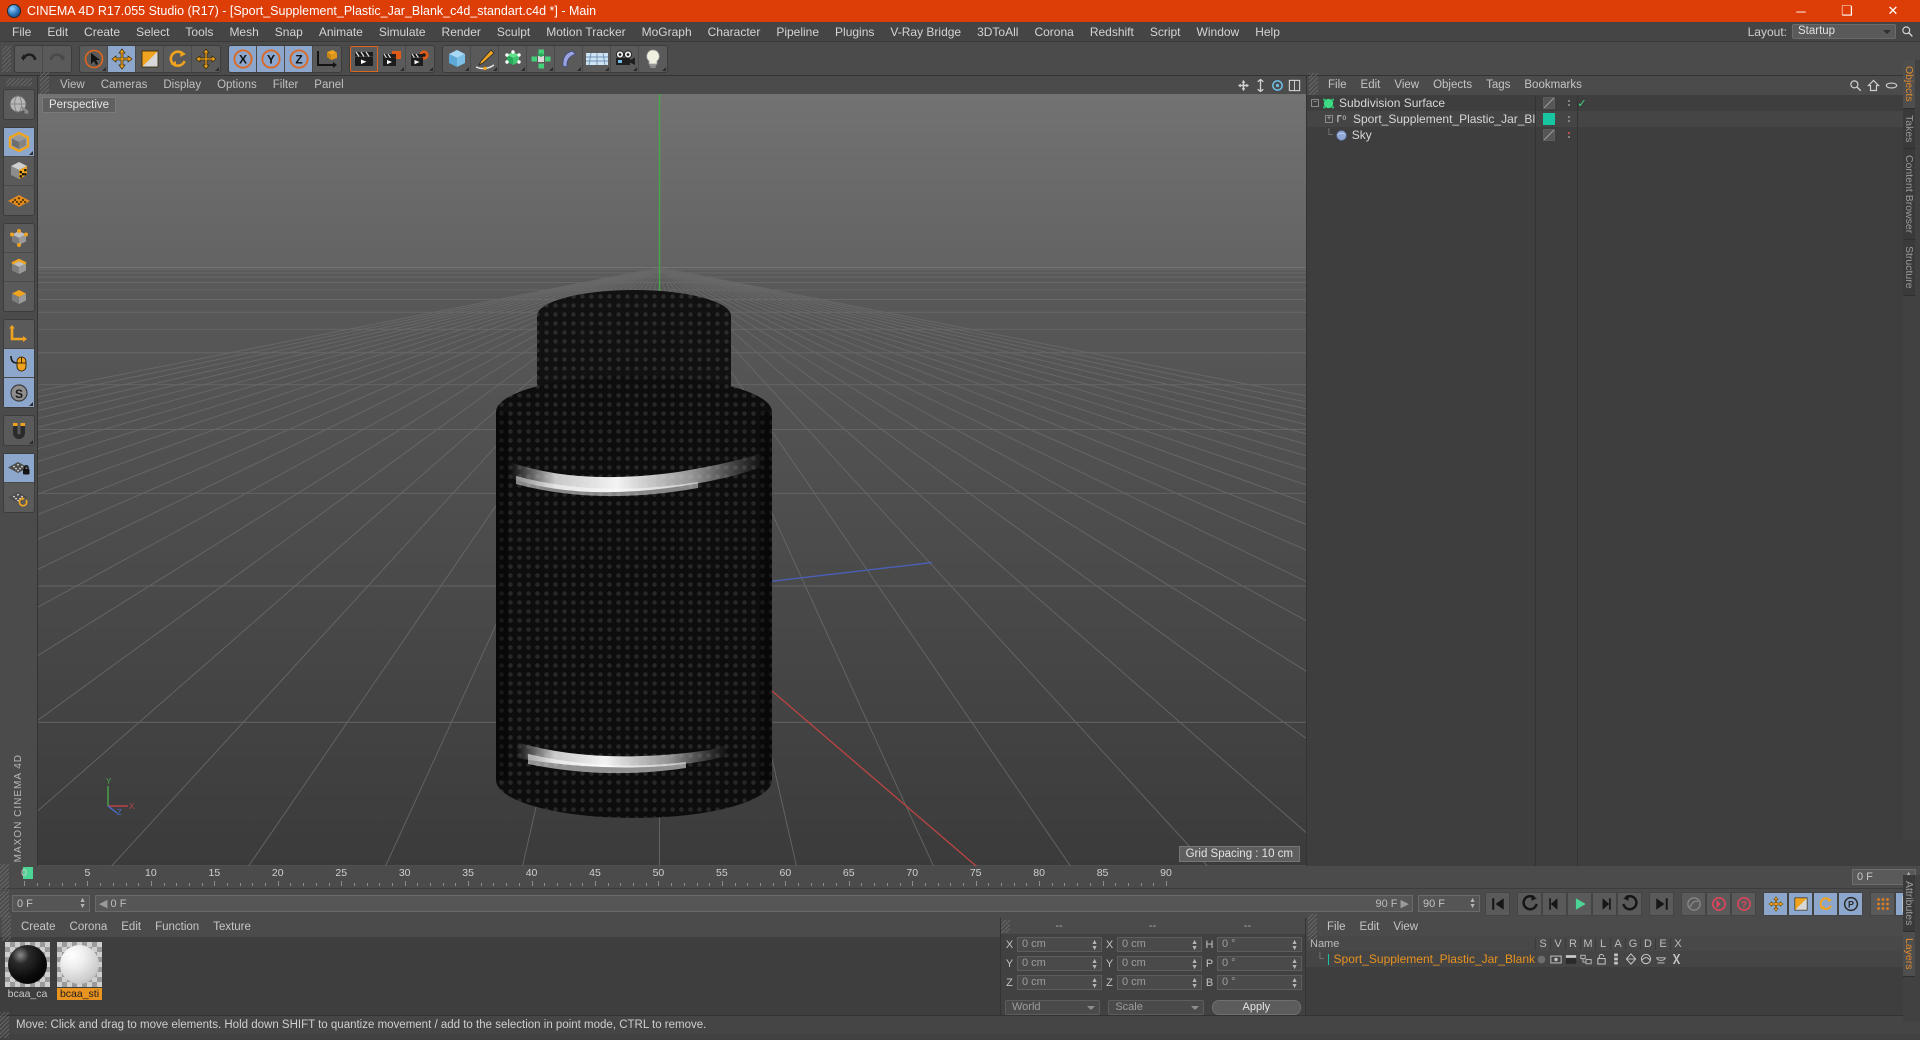  What do you see at coordinates (364, 58) in the screenshot?
I see `render-view-button` at bounding box center [364, 58].